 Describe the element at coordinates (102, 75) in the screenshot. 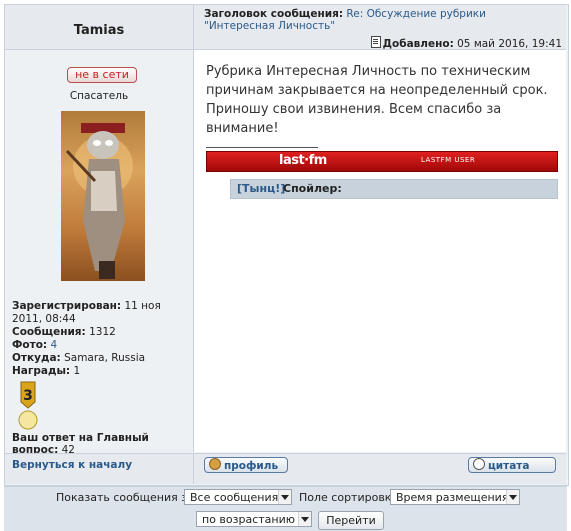

I see `offline-status-badge: не в сети` at that location.